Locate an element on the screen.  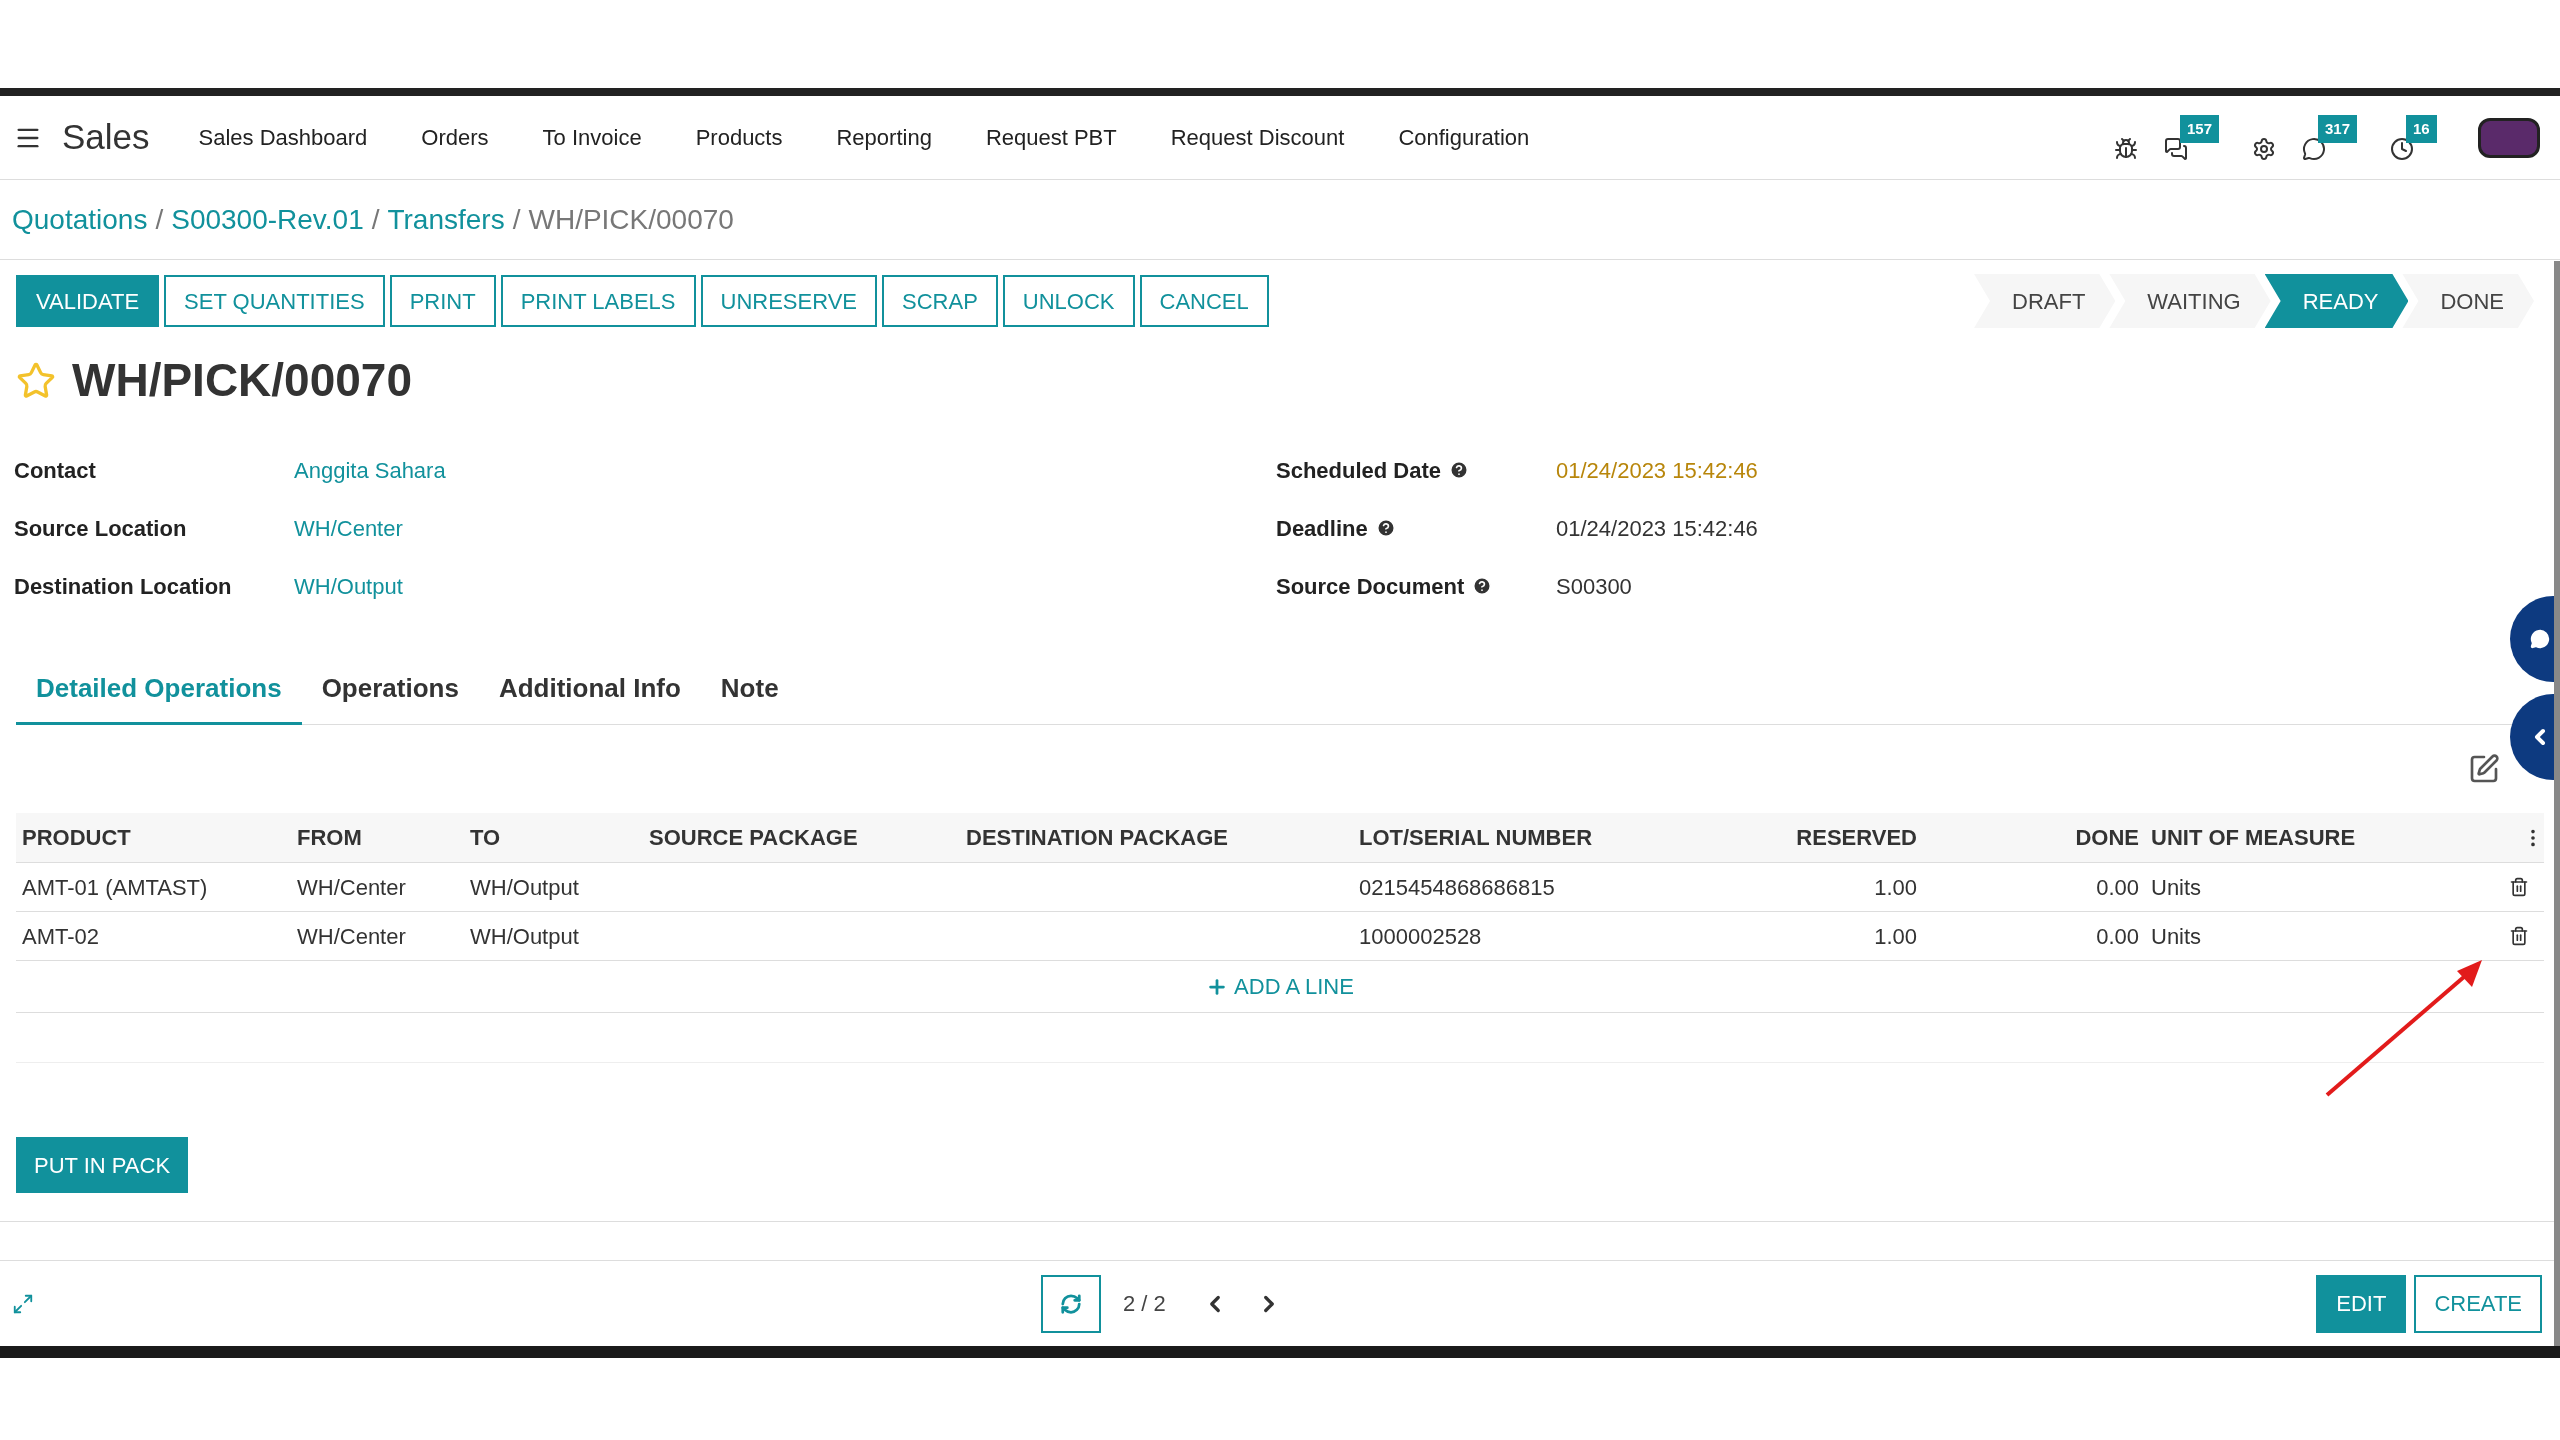
menu-item: To Invoice is located at coordinates (592, 137).